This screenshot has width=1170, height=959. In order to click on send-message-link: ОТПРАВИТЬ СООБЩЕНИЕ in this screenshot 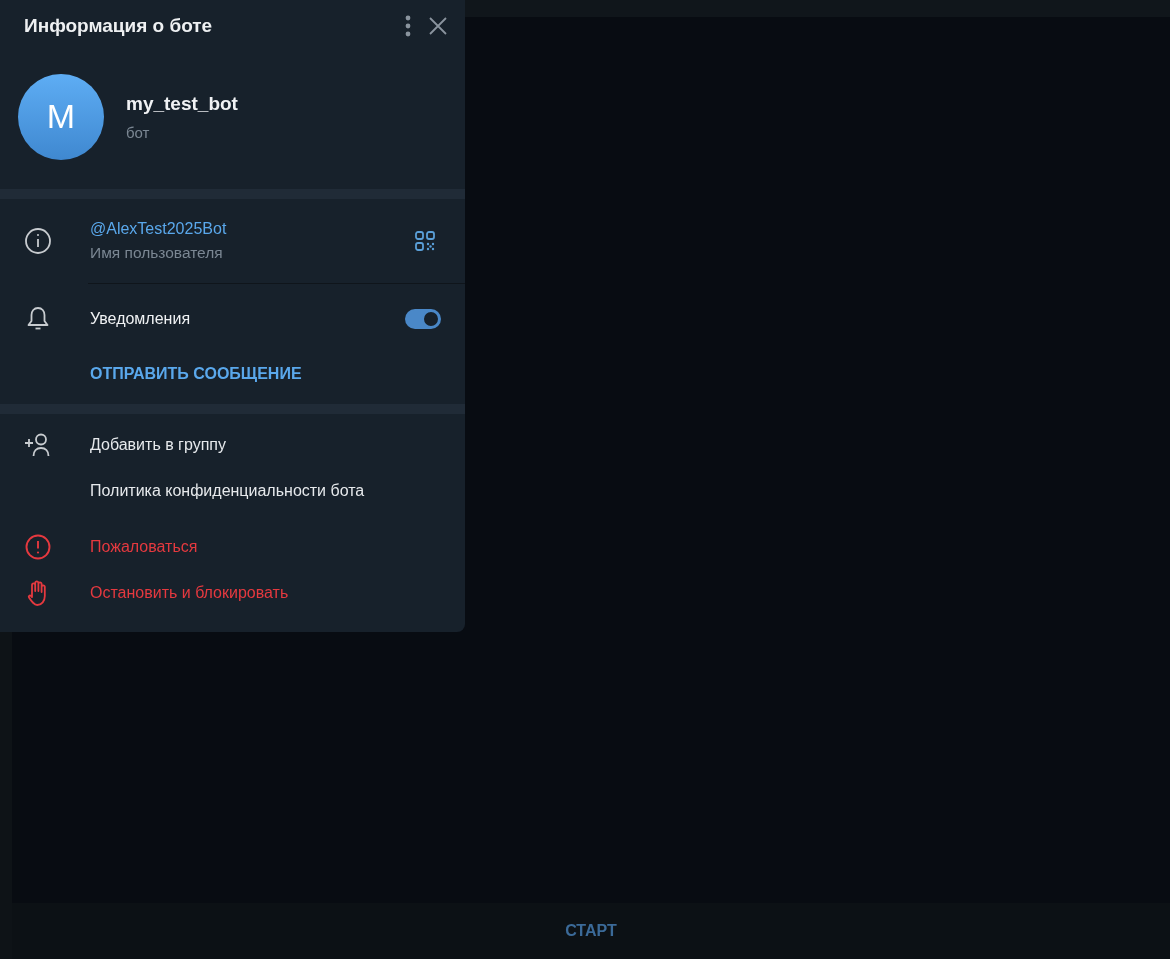, I will do `click(196, 374)`.